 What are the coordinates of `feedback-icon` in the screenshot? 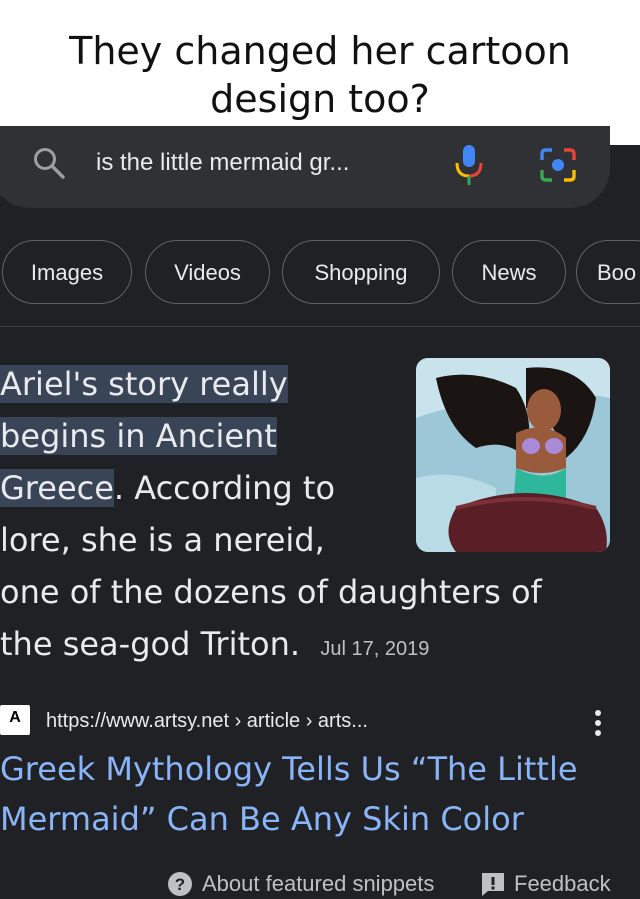 It's located at (493, 884).